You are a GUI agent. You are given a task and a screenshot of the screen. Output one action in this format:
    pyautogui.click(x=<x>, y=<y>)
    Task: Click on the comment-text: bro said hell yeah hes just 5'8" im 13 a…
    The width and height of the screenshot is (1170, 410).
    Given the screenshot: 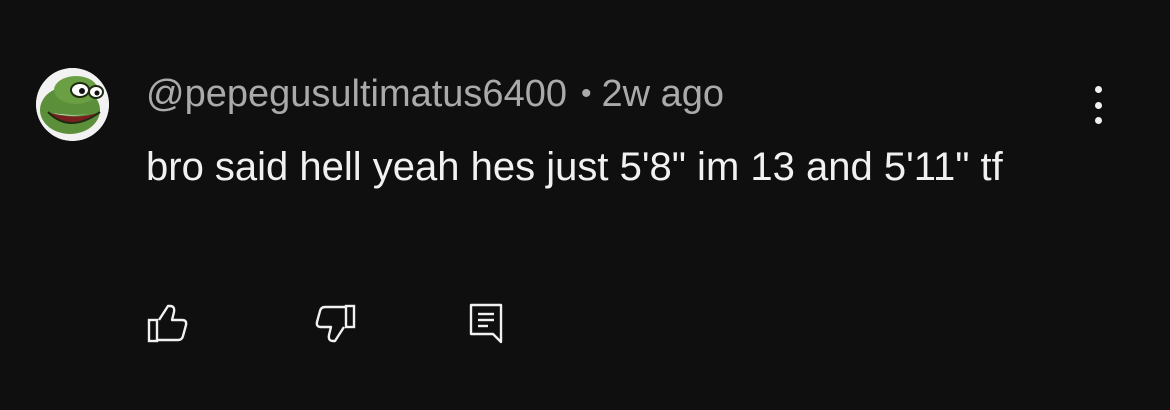 What is the action you would take?
    pyautogui.click(x=574, y=167)
    